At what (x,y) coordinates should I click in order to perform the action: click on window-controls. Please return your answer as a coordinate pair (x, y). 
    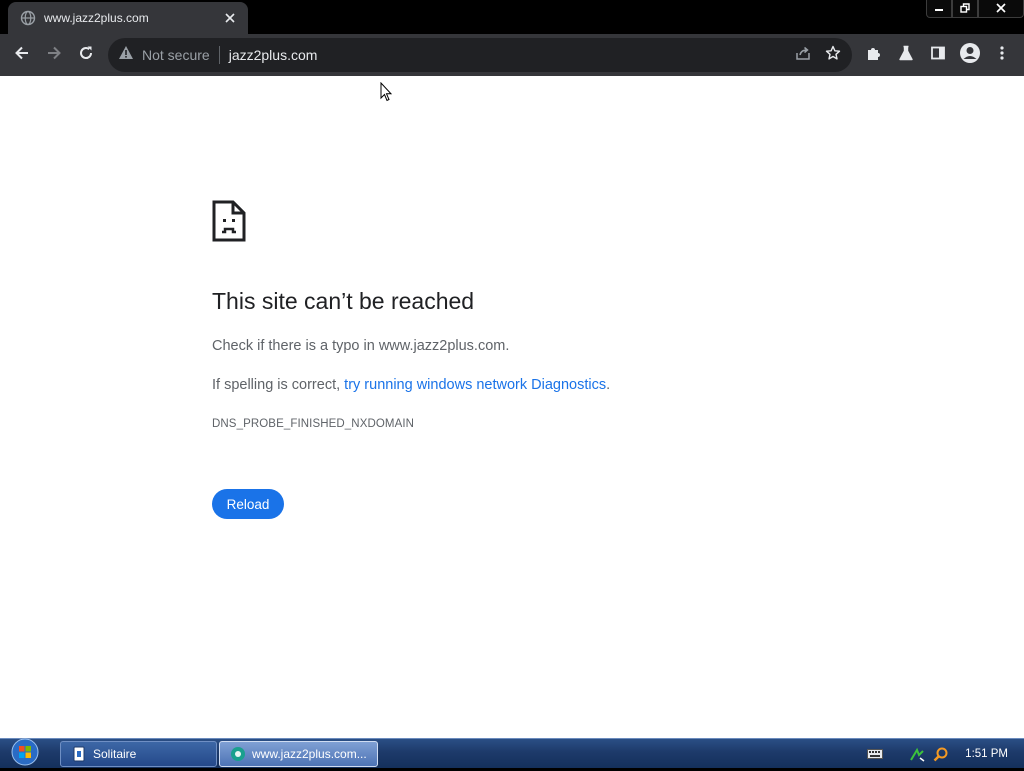
    Looking at the image, I should click on (975, 9).